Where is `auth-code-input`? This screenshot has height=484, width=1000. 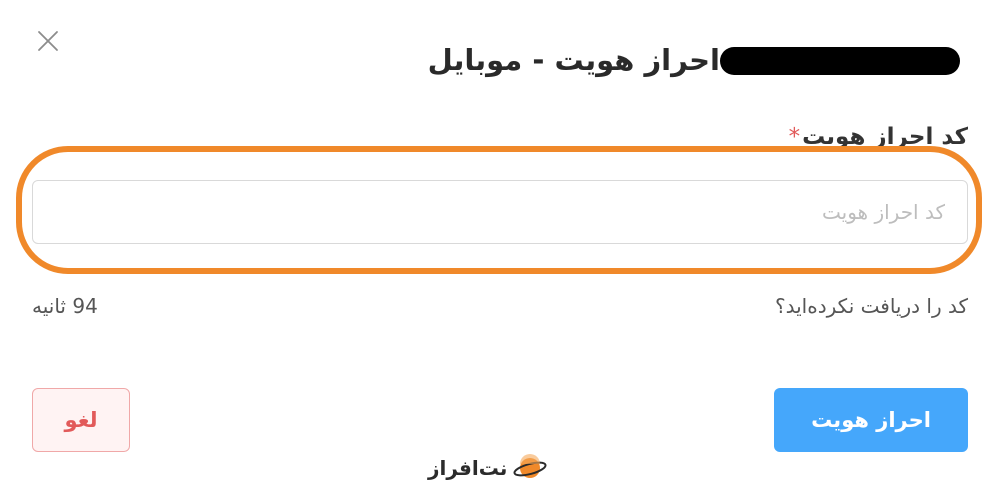 auth-code-input is located at coordinates (500, 212).